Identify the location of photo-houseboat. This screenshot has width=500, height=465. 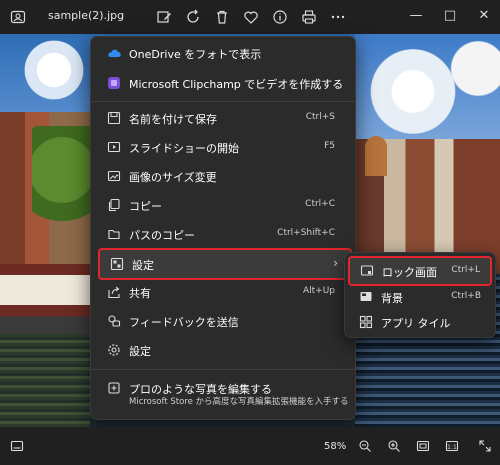
(47, 301).